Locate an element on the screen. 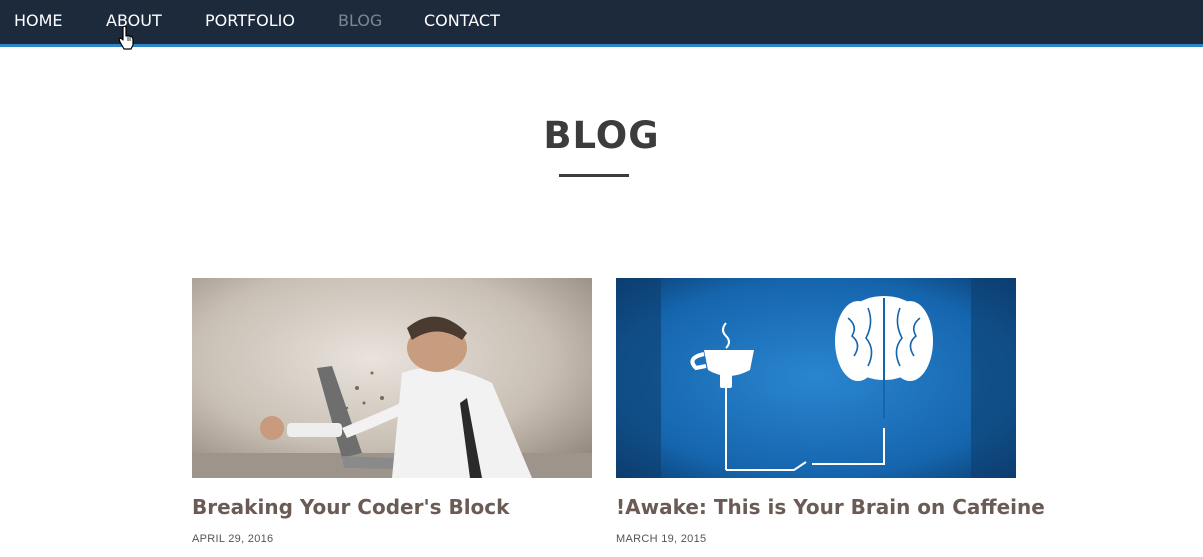 The image size is (1203, 557). nav-portfolio-link: PORTFOLIO is located at coordinates (250, 20).